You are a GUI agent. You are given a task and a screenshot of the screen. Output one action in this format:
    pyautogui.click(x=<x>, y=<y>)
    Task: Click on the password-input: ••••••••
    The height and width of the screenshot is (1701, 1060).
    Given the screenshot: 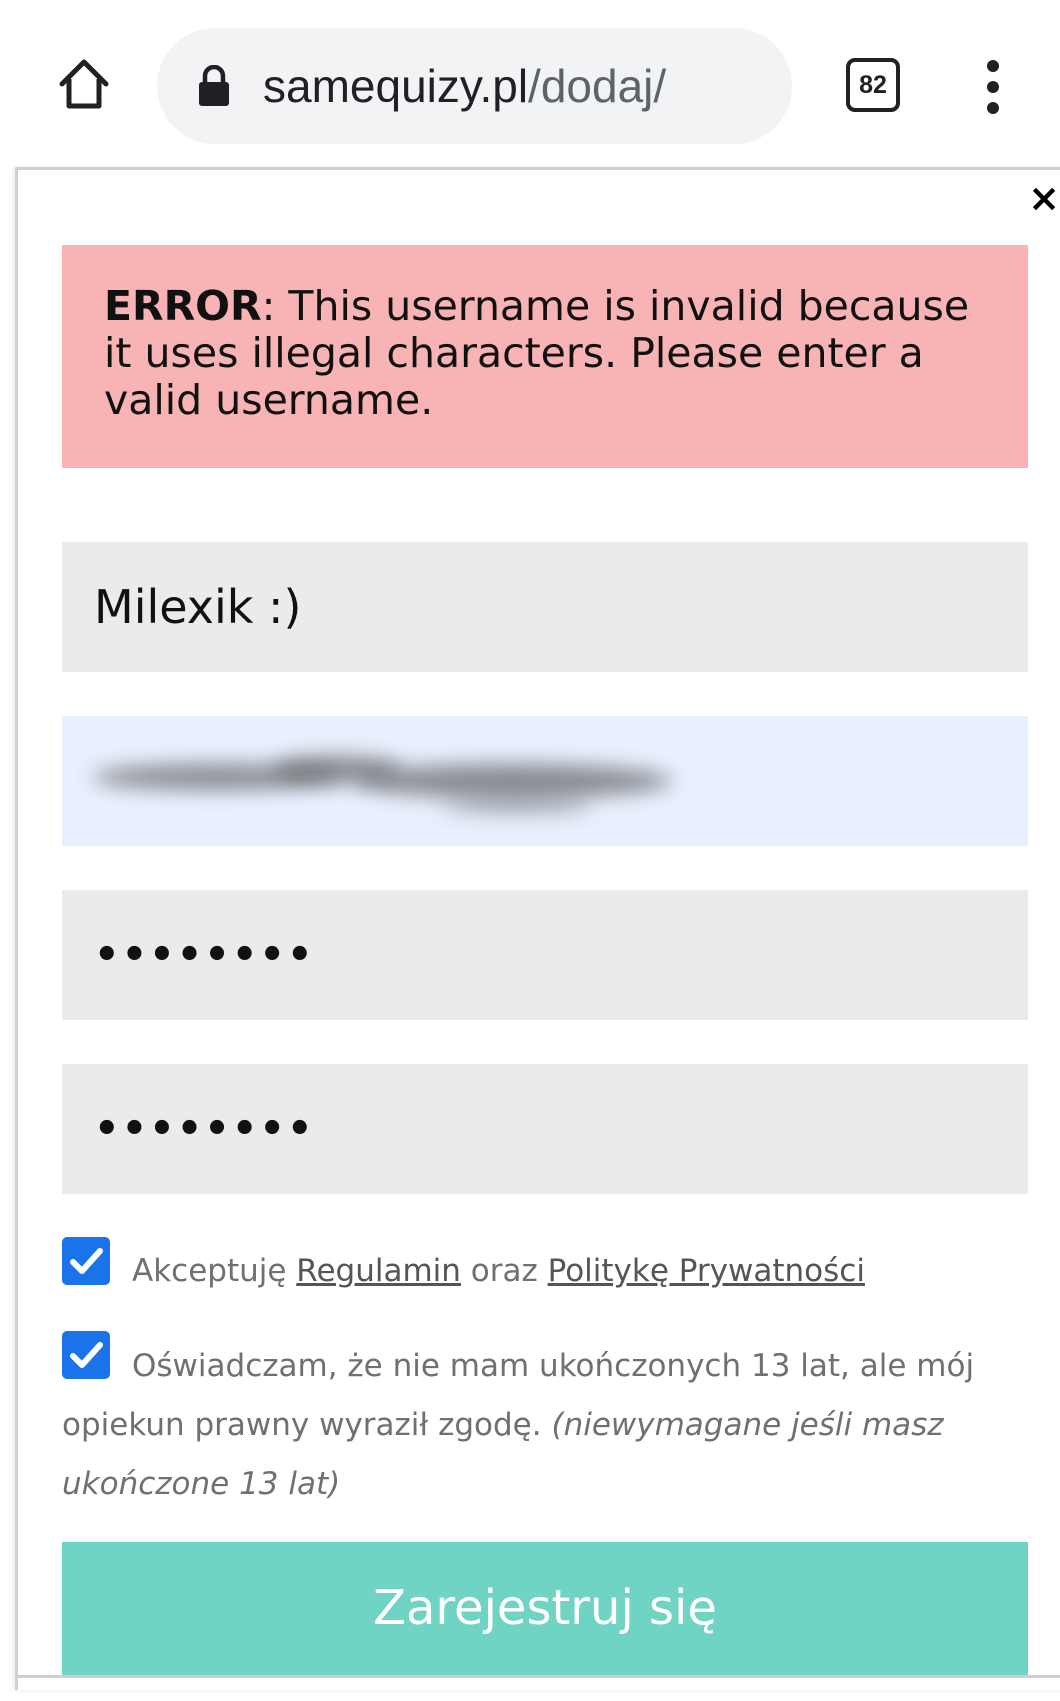 What is the action you would take?
    pyautogui.click(x=545, y=955)
    